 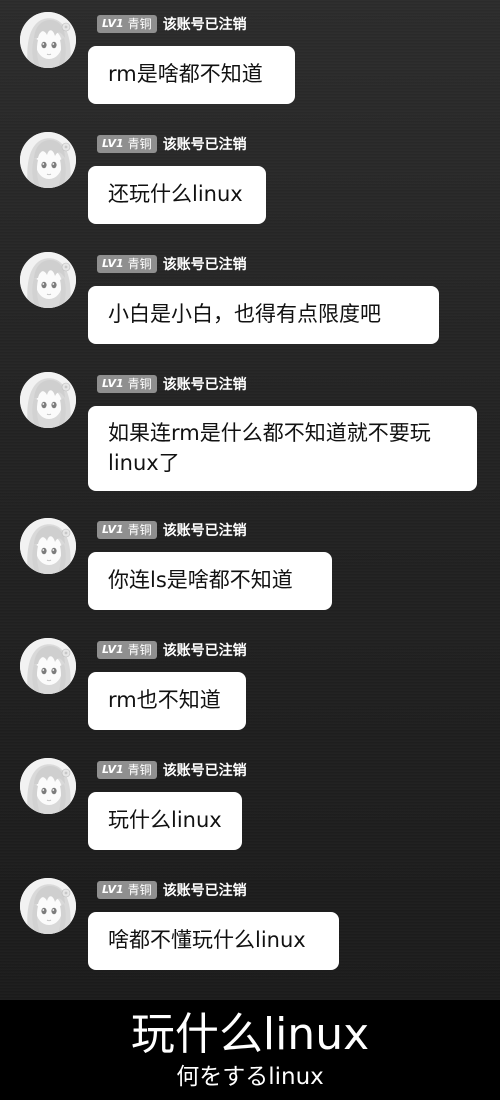 What do you see at coordinates (282, 448) in the screenshot?
I see `message-bubble: 如果连rm是什么都不知道就不要玩linux了` at bounding box center [282, 448].